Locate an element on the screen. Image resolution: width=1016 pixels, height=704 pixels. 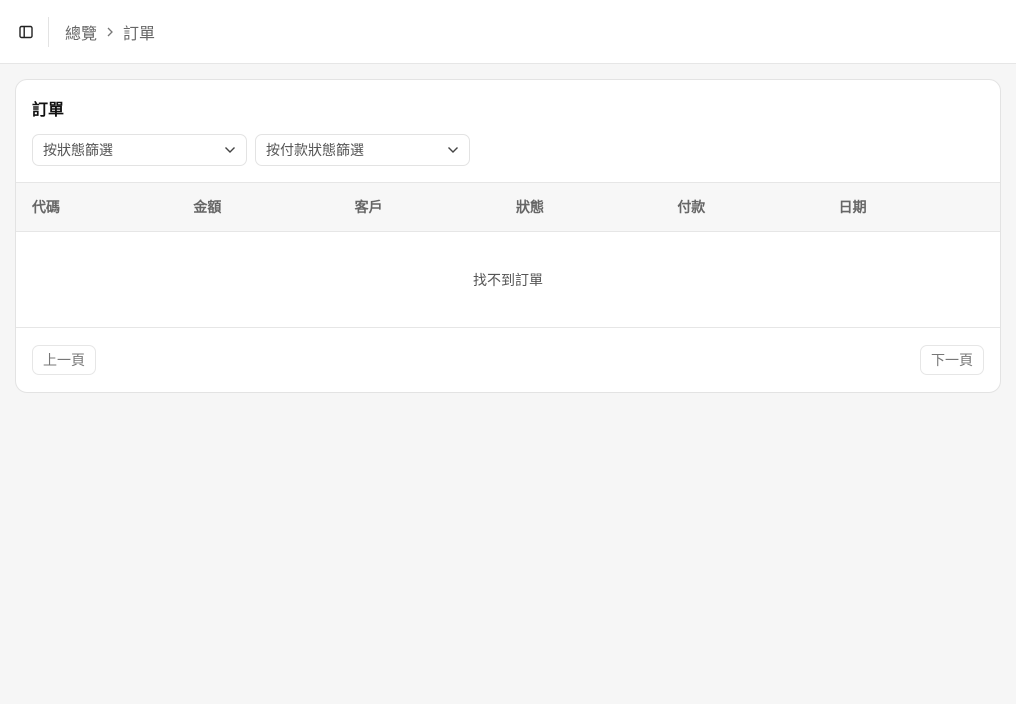
table-header: 代碼 金額 客戶 狀態 付款 日期 is located at coordinates (508, 207).